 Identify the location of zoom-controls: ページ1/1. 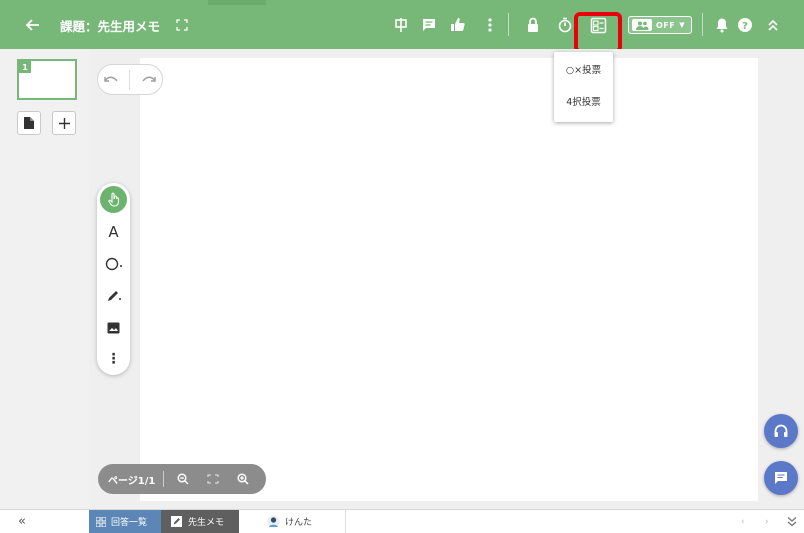
(182, 479).